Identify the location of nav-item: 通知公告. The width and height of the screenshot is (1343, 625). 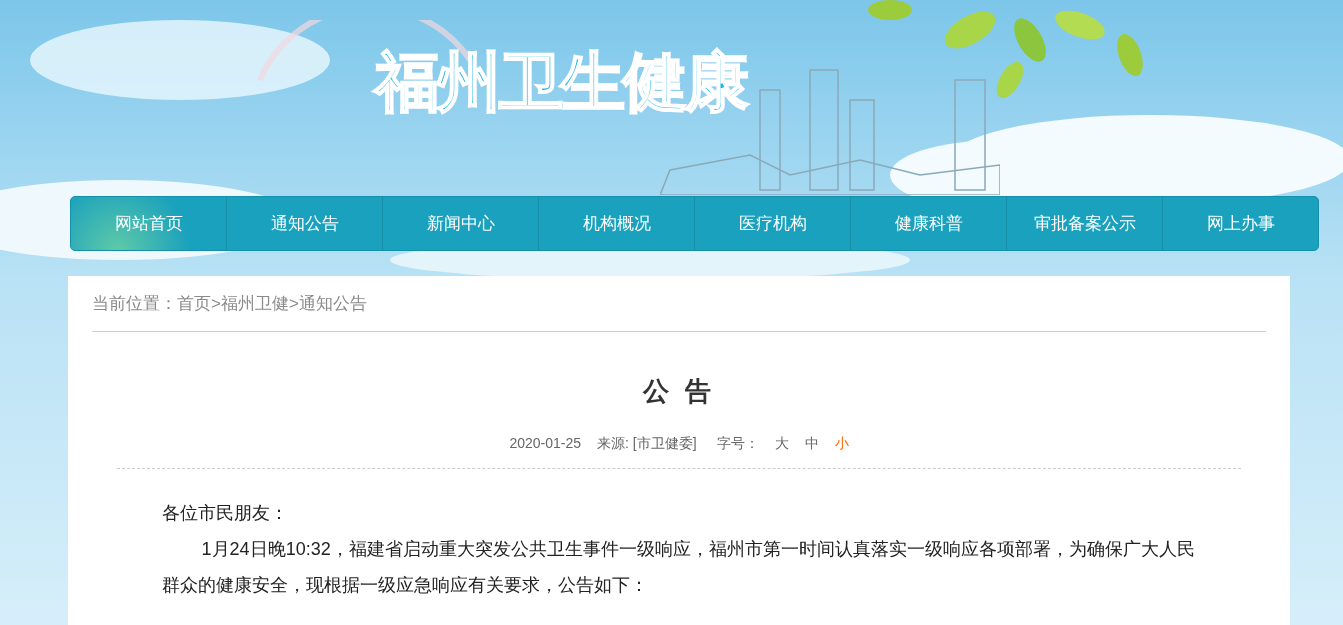
(305, 223).